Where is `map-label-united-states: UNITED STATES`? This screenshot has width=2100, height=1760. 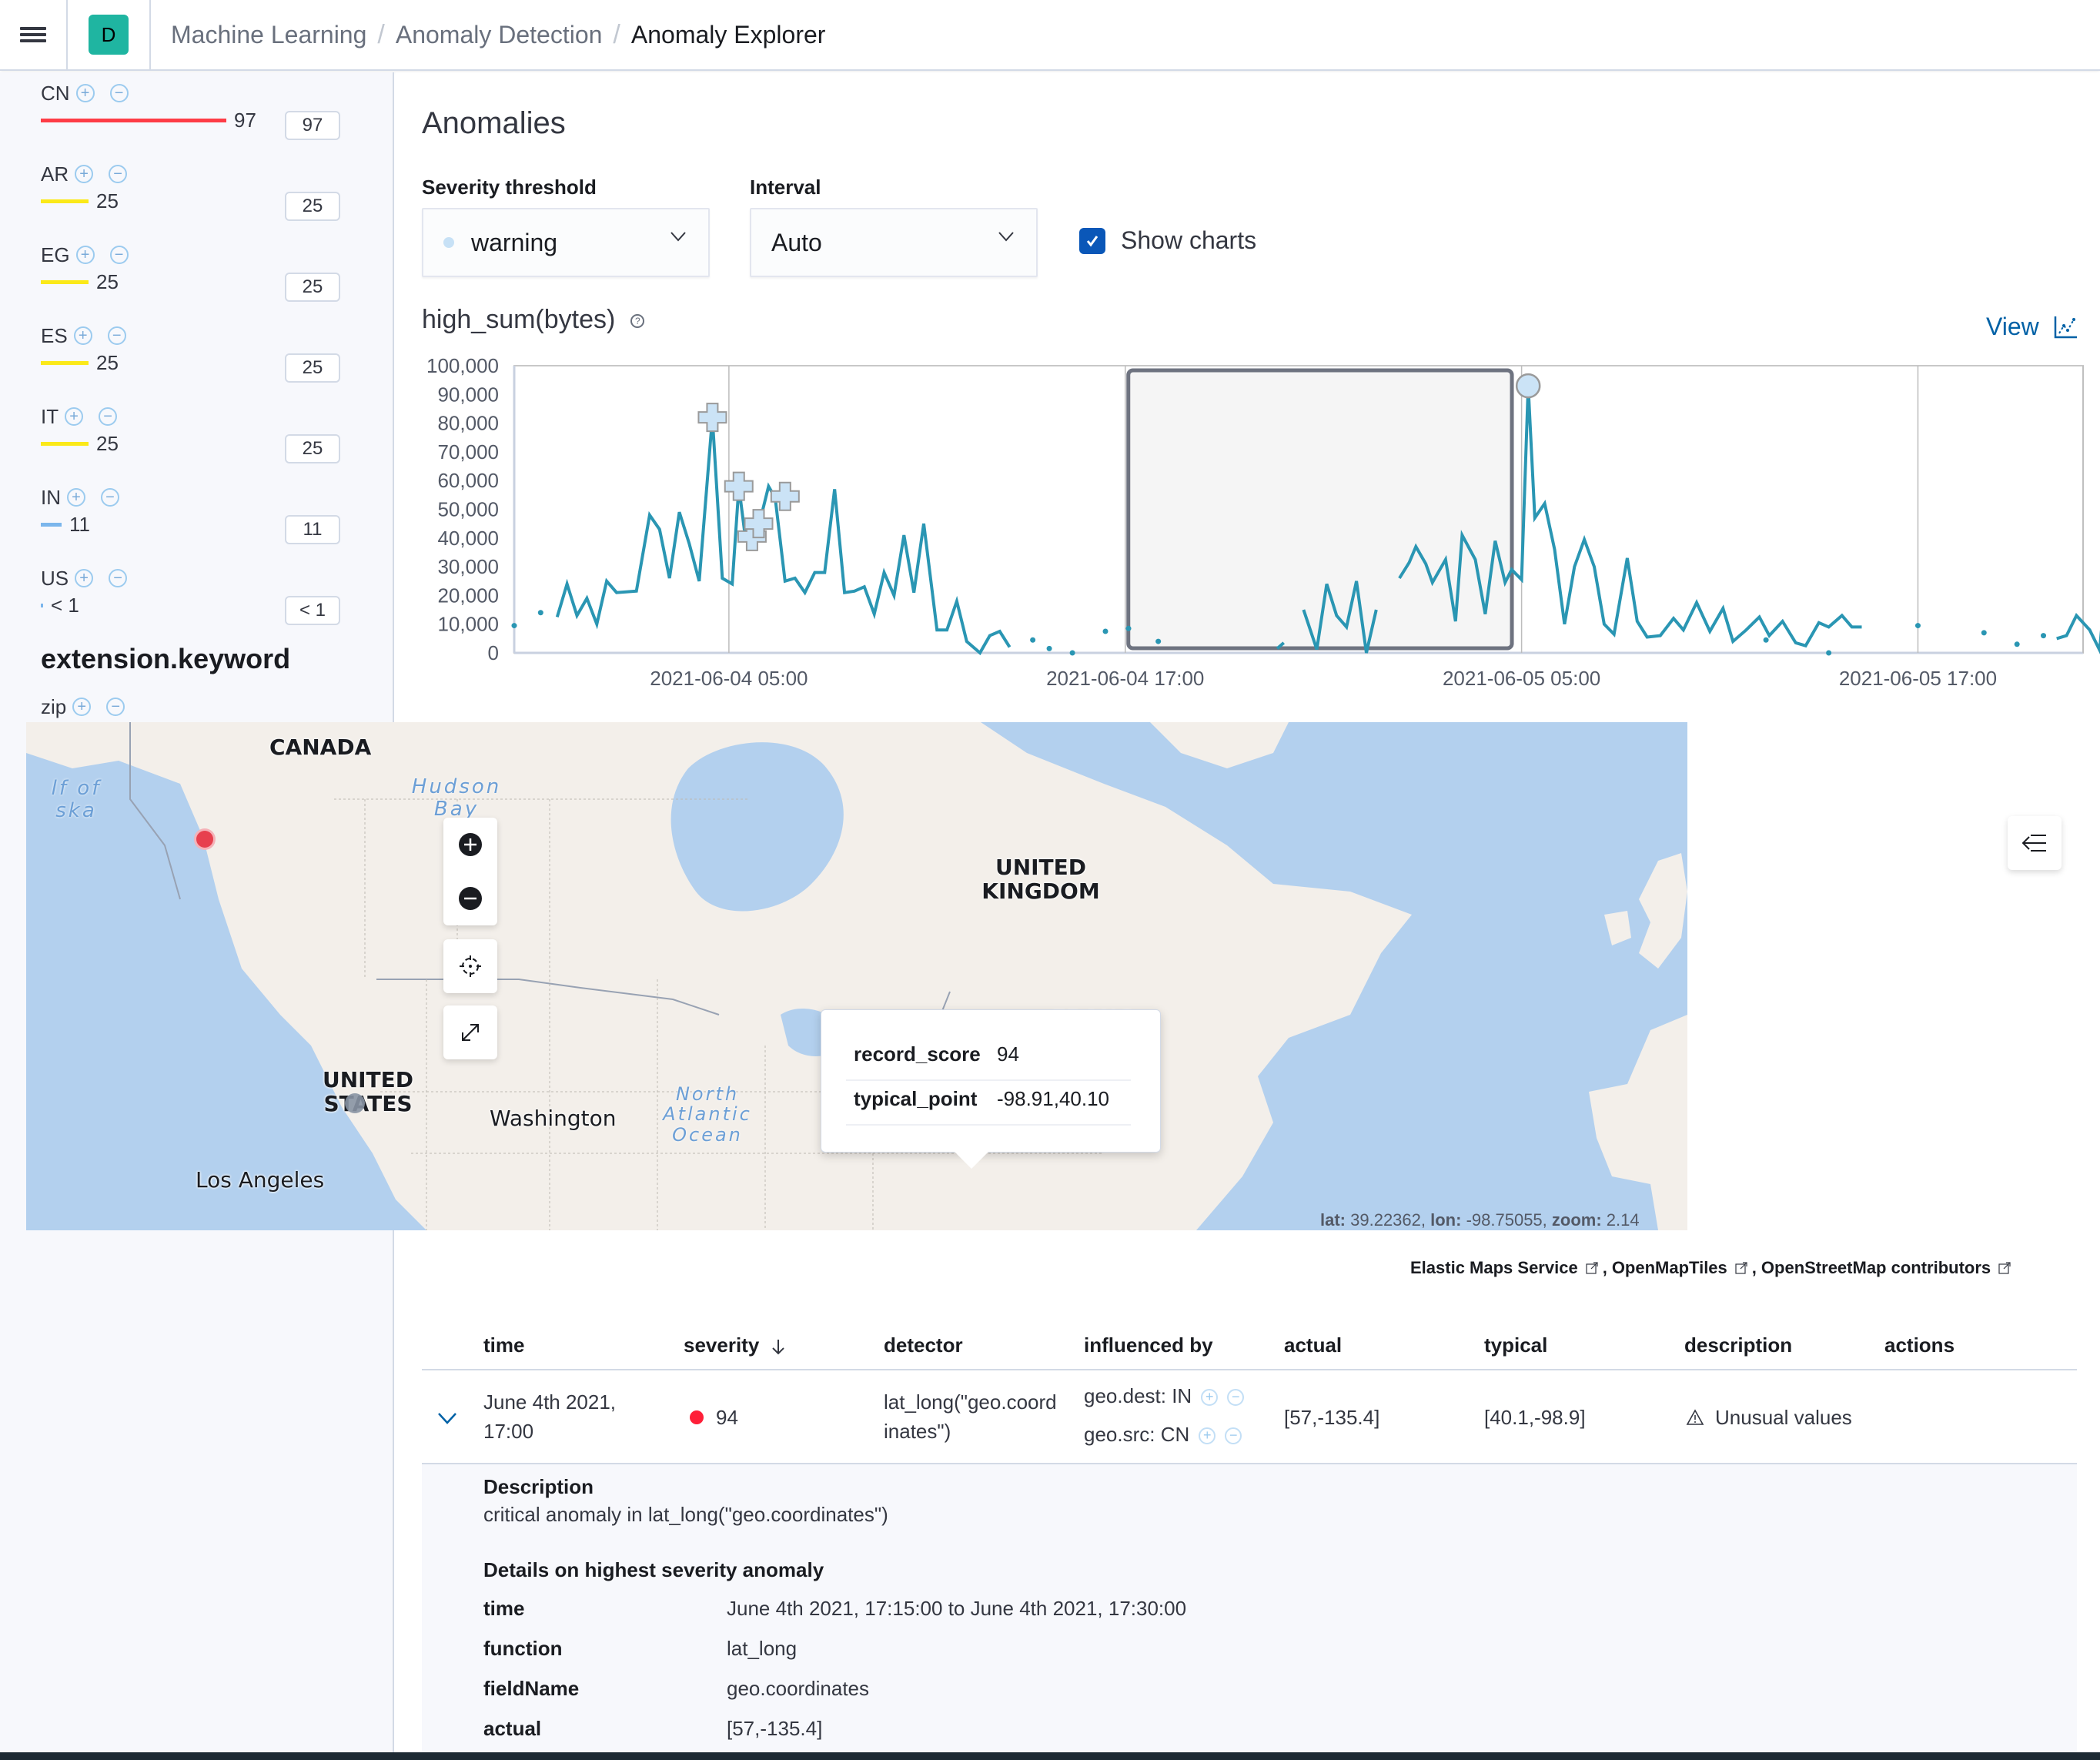
map-label-united-states: UNITED STATES is located at coordinates (368, 1091).